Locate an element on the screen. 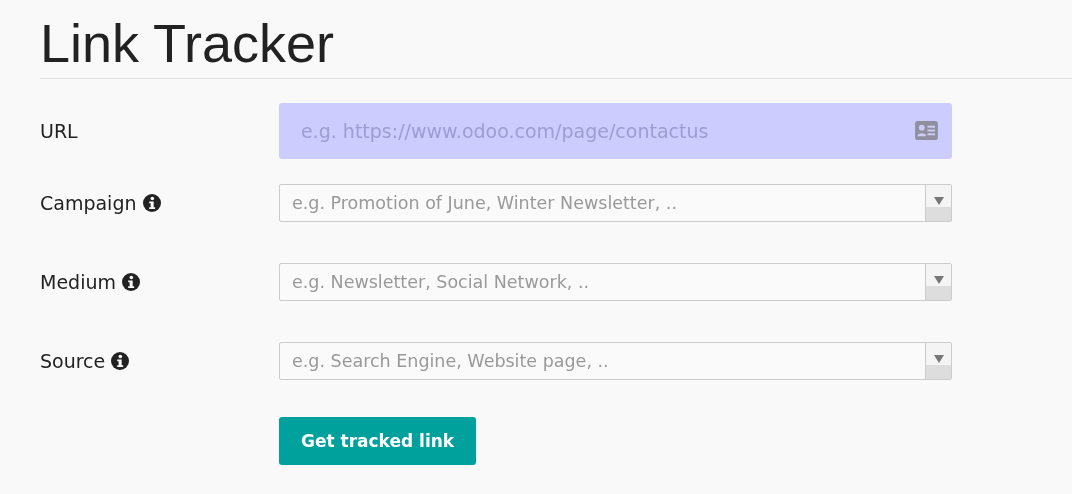 This screenshot has width=1072, height=494. contact-card-icon is located at coordinates (926, 130).